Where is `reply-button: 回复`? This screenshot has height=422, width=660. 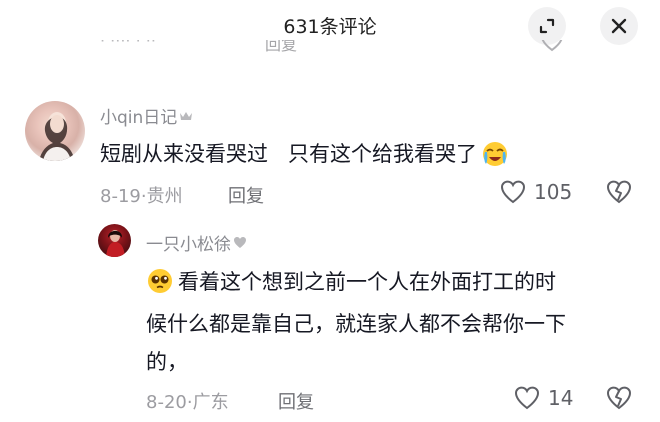 reply-button: 回复 is located at coordinates (246, 195).